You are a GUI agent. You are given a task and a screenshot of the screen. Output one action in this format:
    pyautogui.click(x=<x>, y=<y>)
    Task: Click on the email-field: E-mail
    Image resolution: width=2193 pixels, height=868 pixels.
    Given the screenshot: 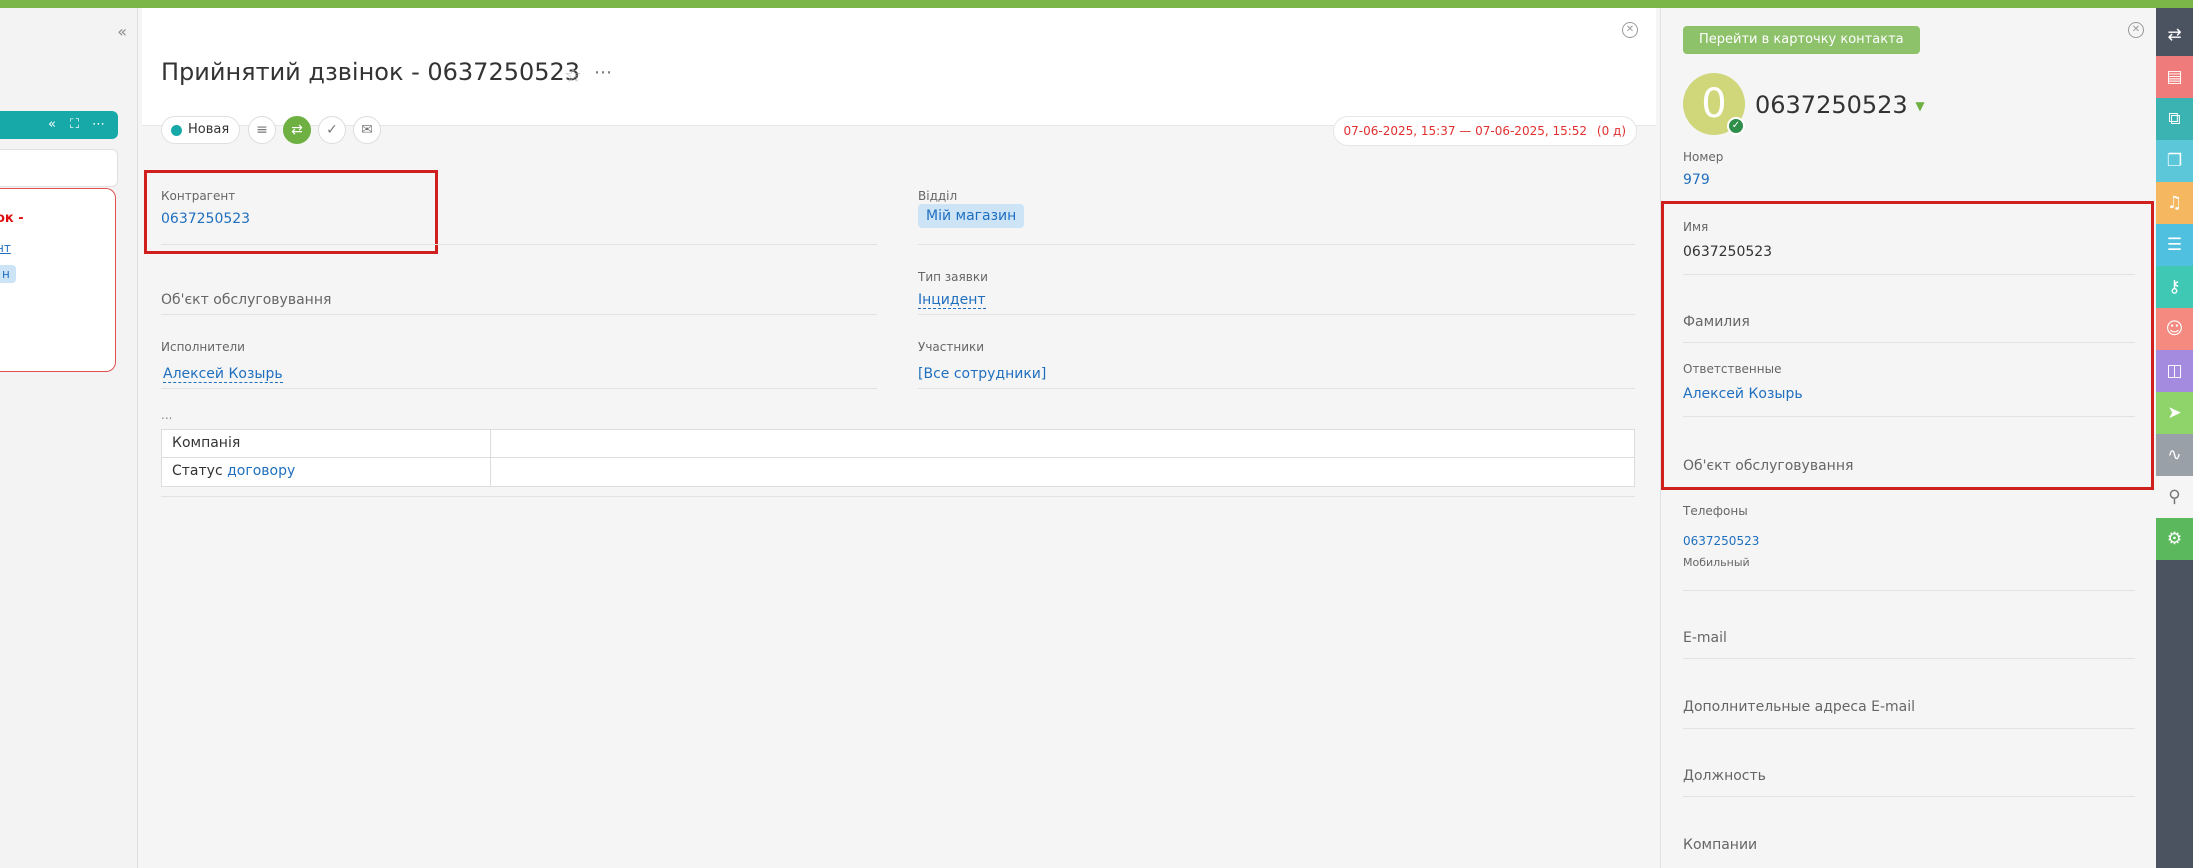 What is the action you would take?
    pyautogui.click(x=1705, y=638)
    